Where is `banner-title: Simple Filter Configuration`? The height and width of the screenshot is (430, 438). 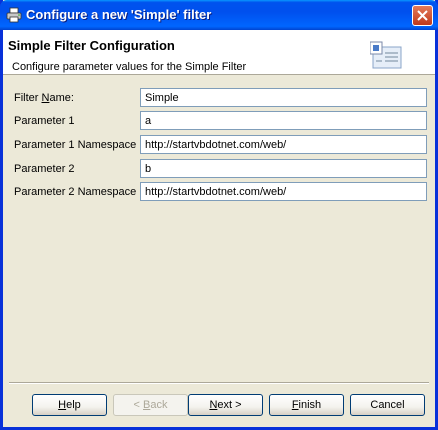 banner-title: Simple Filter Configuration is located at coordinates (91, 45).